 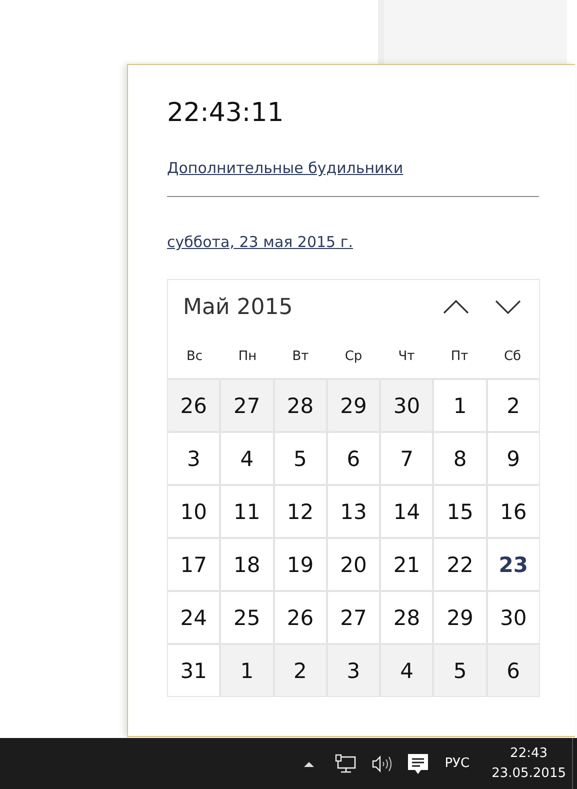 What do you see at coordinates (308, 764) in the screenshot?
I see `show-hidden-icons-icon` at bounding box center [308, 764].